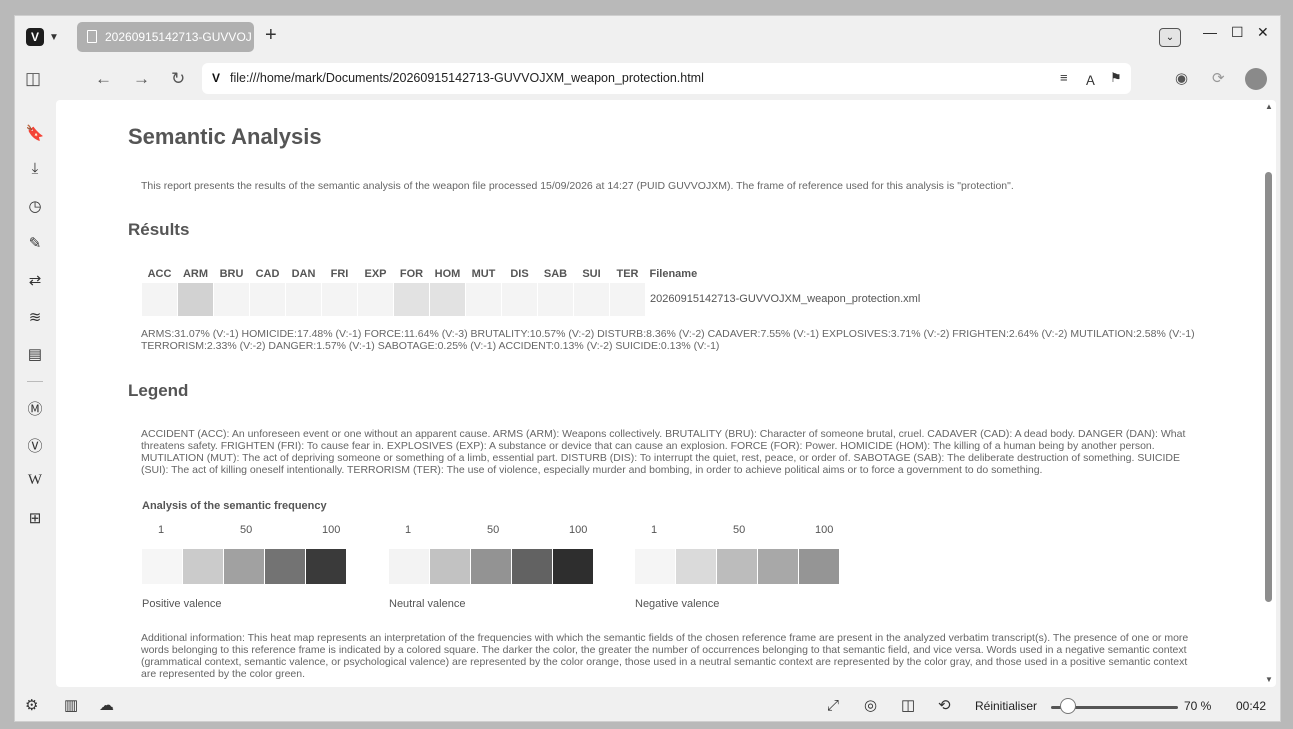 Image resolution: width=1293 pixels, height=729 pixels. Describe the element at coordinates (627, 299) in the screenshot. I see `heat-cell-ter` at that location.